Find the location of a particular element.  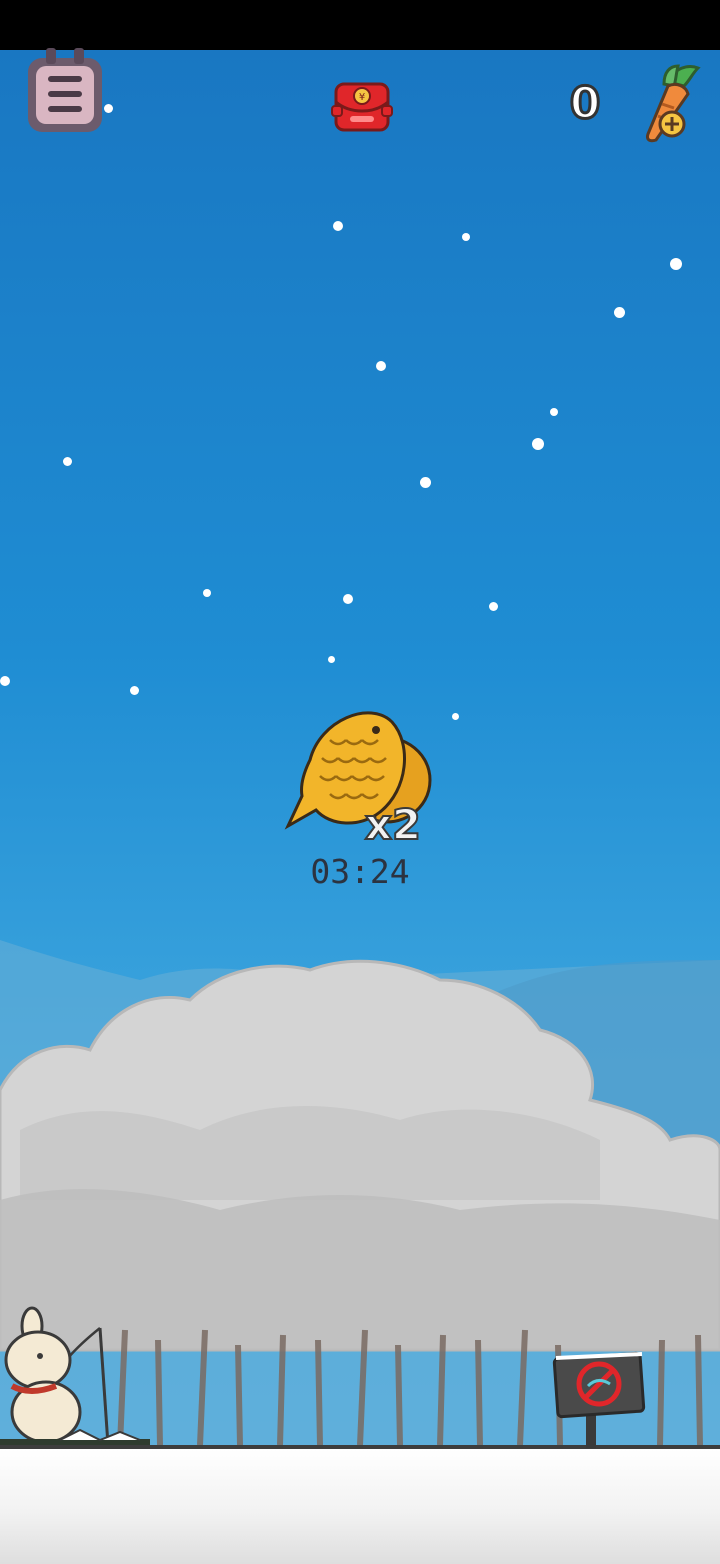

snowy-ground is located at coordinates (360, 1504).